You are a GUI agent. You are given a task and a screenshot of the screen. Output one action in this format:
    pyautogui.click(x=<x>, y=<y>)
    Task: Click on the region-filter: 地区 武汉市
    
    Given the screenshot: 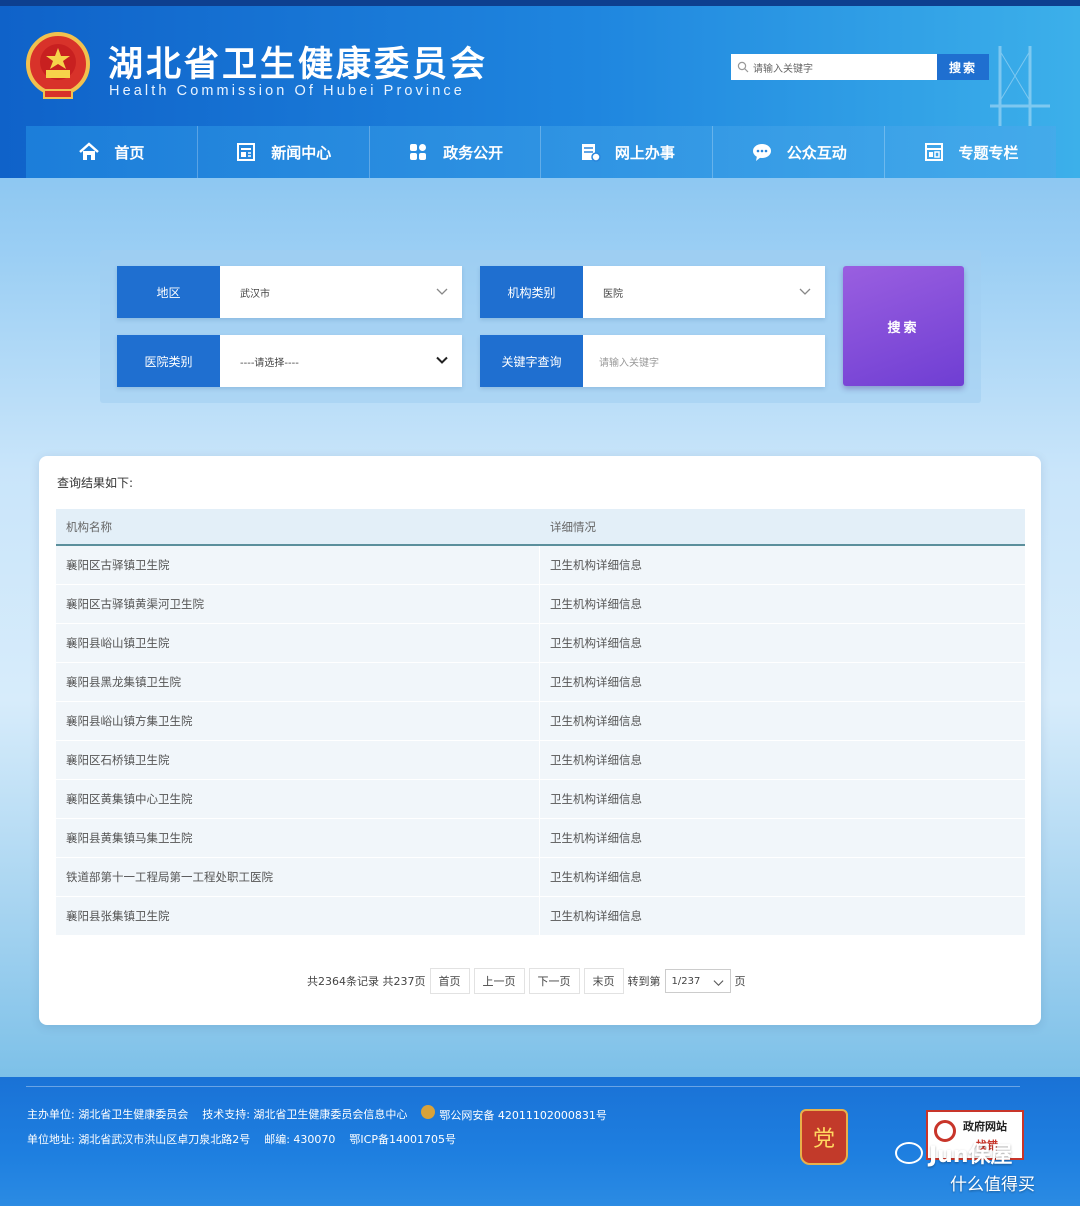 What is the action you would take?
    pyautogui.click(x=289, y=292)
    